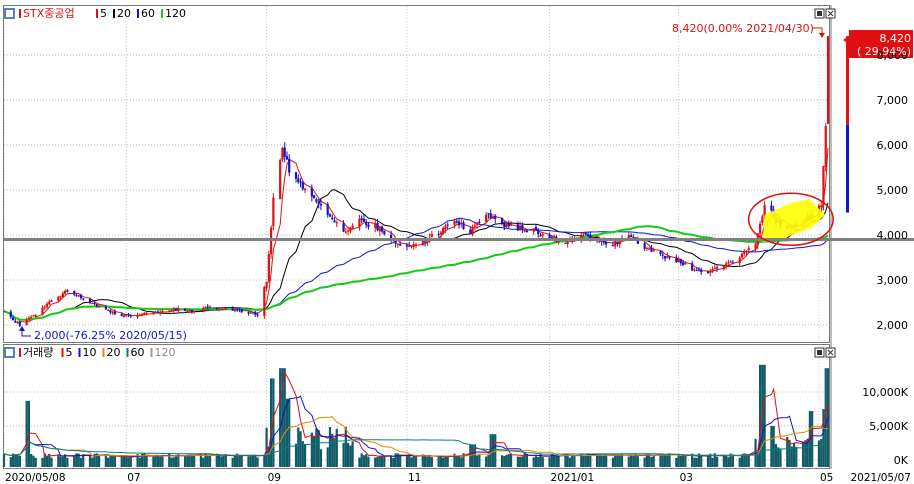  I want to click on price-legend-ma-label: 5, so click(103, 13).